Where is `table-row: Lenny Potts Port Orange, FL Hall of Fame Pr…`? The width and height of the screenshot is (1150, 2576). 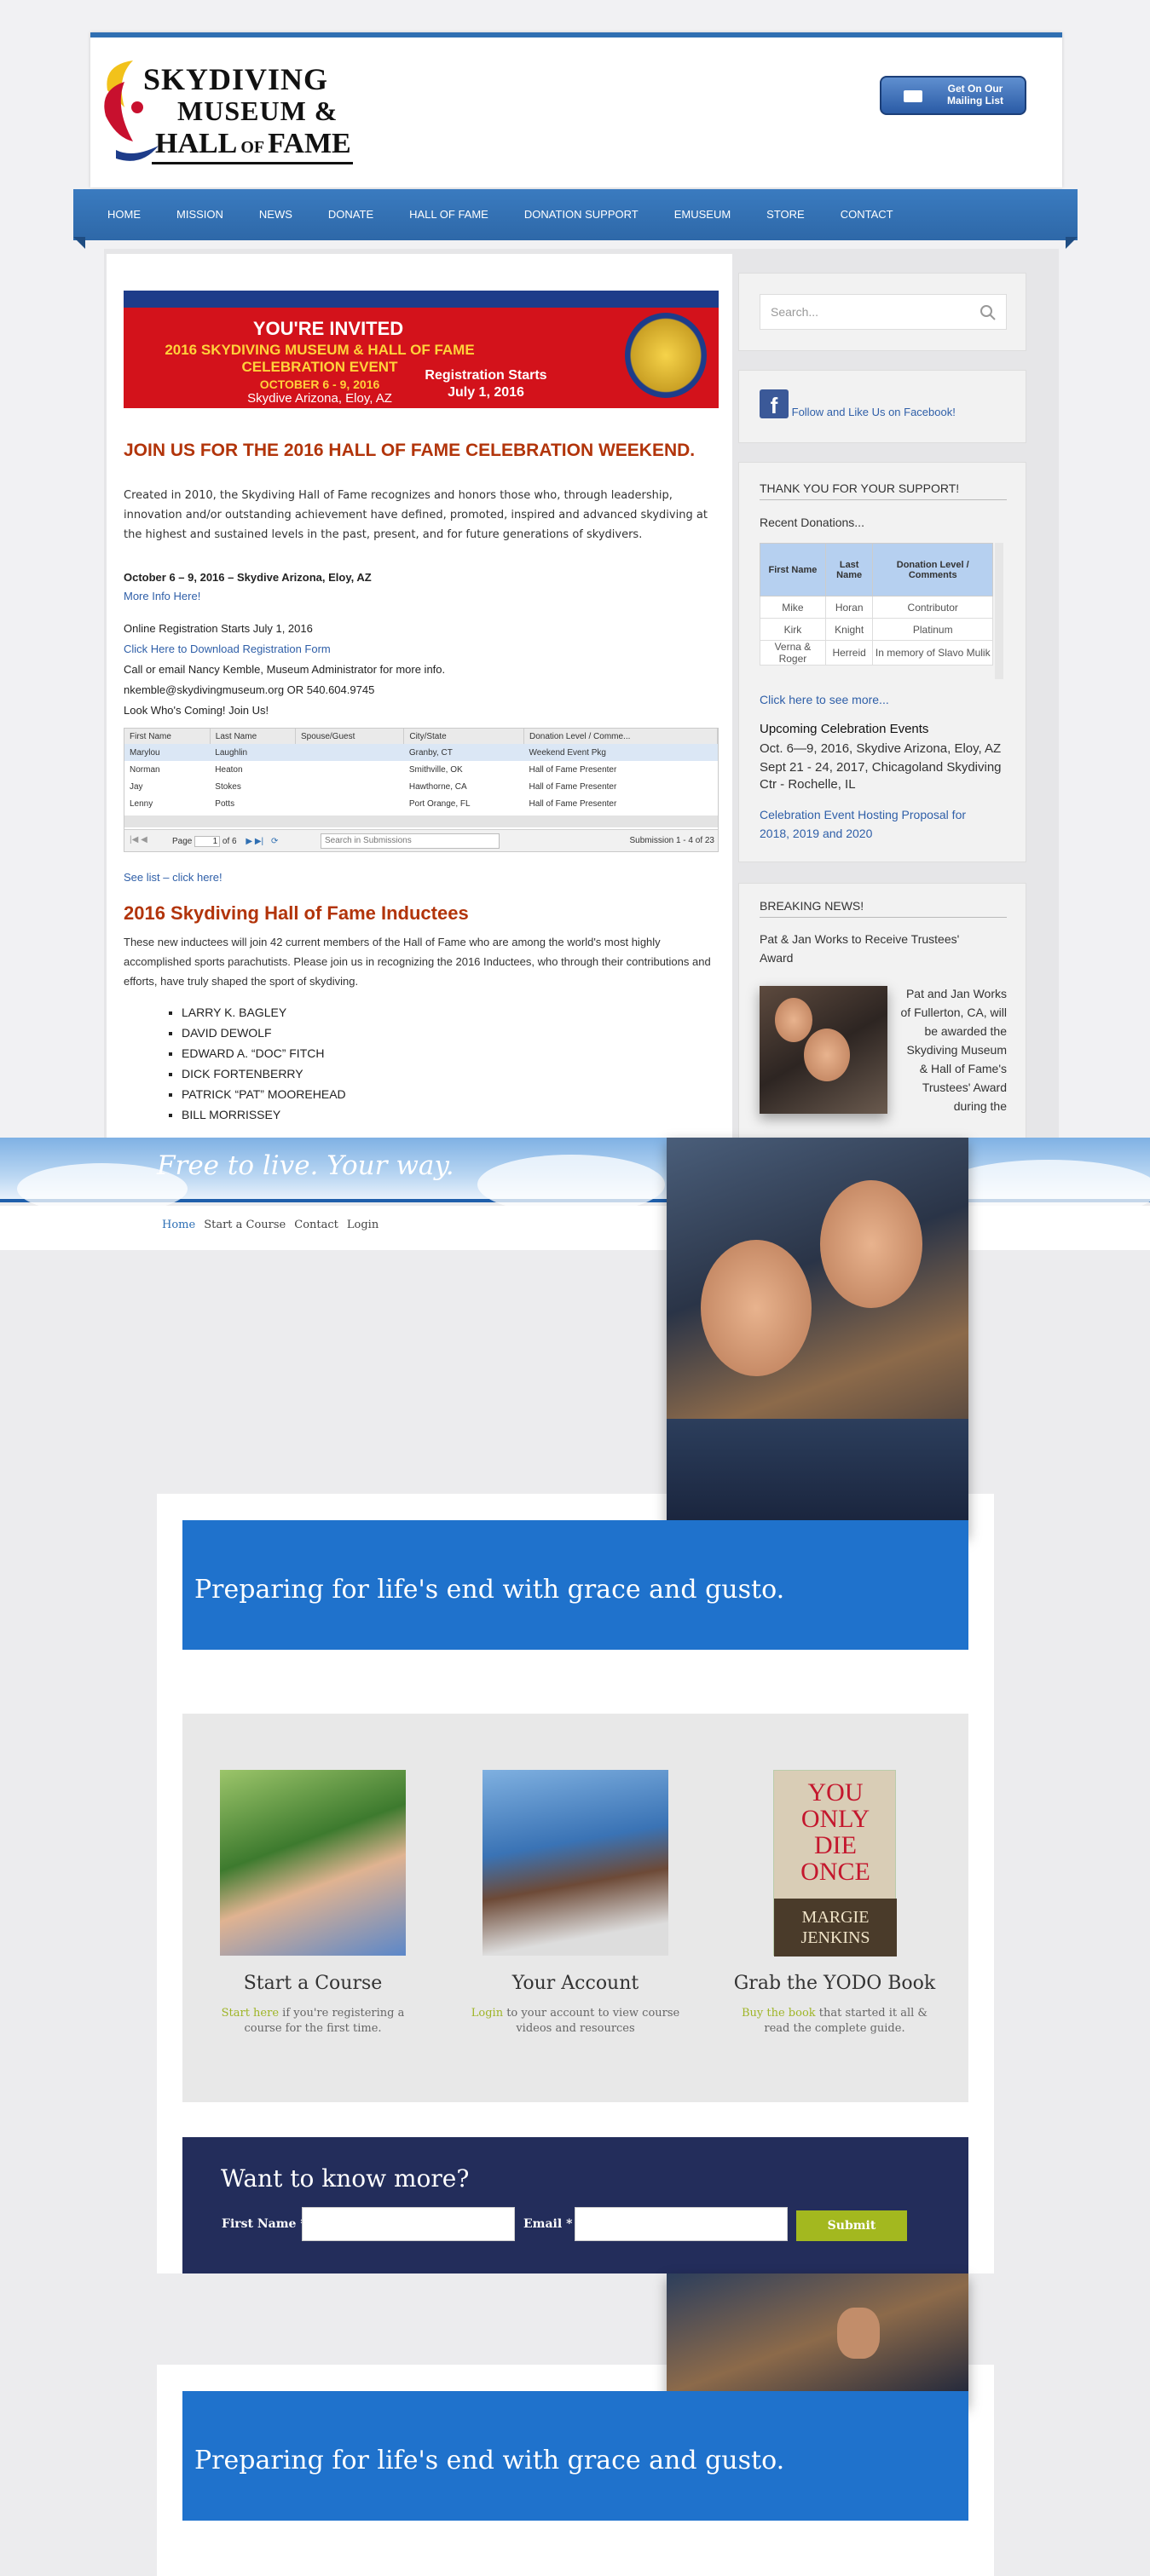 table-row: Lenny Potts Port Orange, FL Hall of Fame Pr… is located at coordinates (421, 803).